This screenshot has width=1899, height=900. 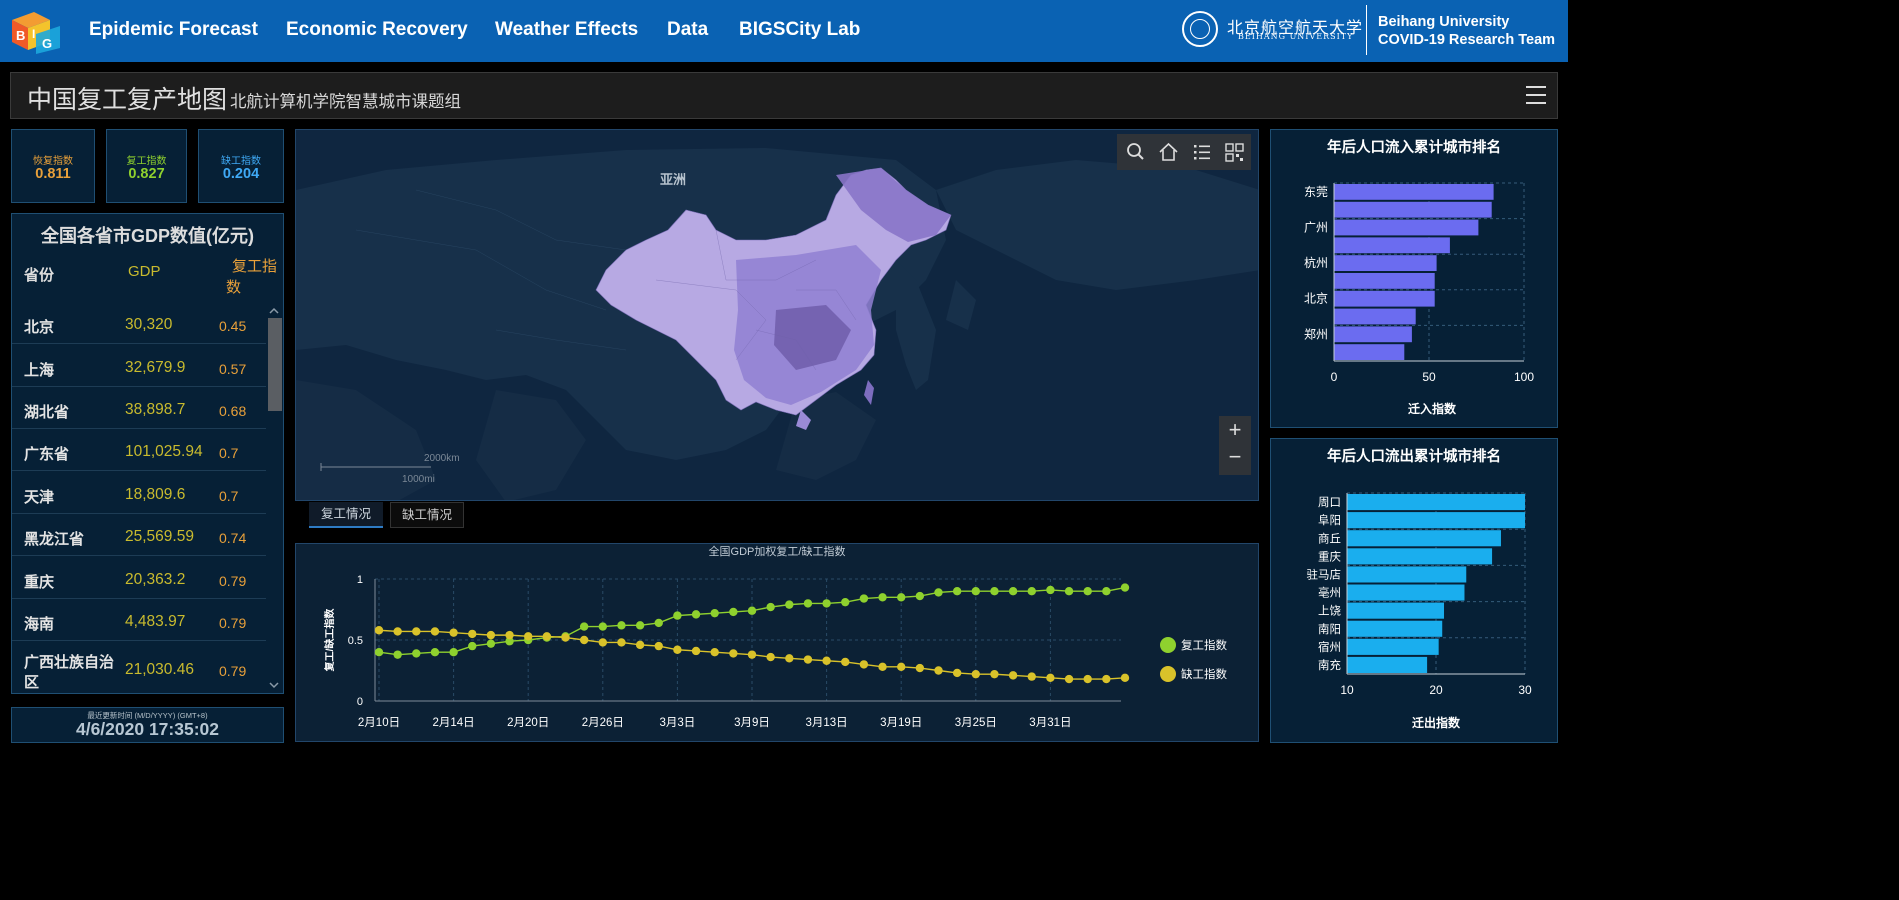 What do you see at coordinates (377, 30) in the screenshot?
I see `nav-economic-recovery: Economic Recovery` at bounding box center [377, 30].